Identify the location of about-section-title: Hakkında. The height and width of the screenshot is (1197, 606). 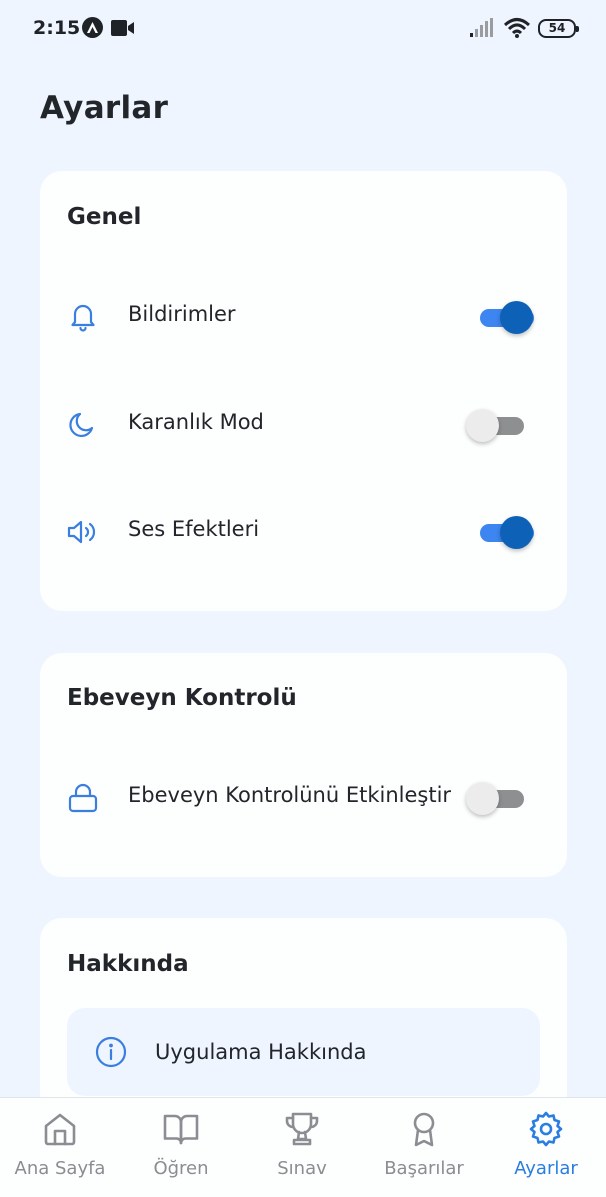
(128, 964).